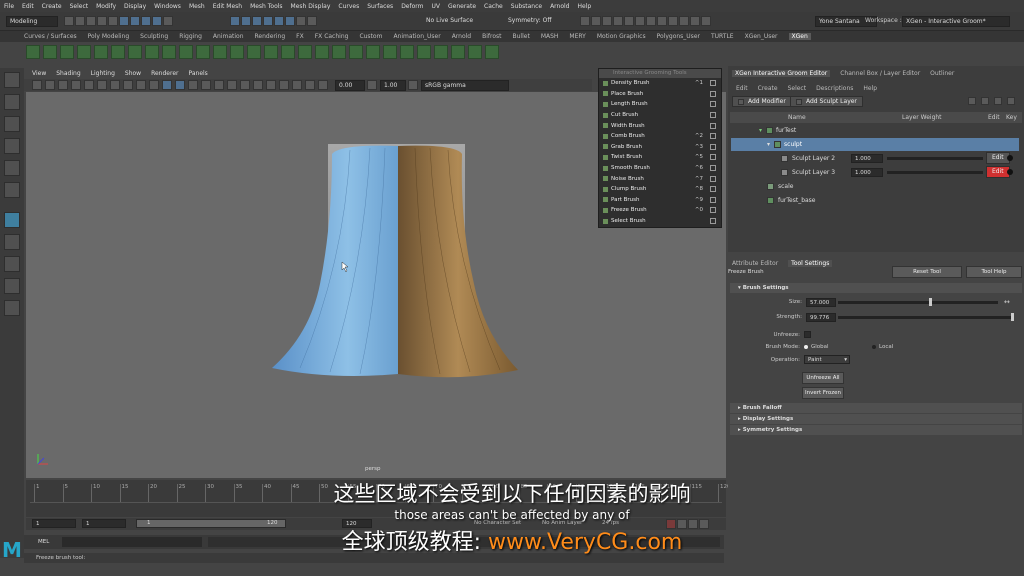  What do you see at coordinates (270, 36) in the screenshot?
I see `shelf-tab-5: Rendering` at bounding box center [270, 36].